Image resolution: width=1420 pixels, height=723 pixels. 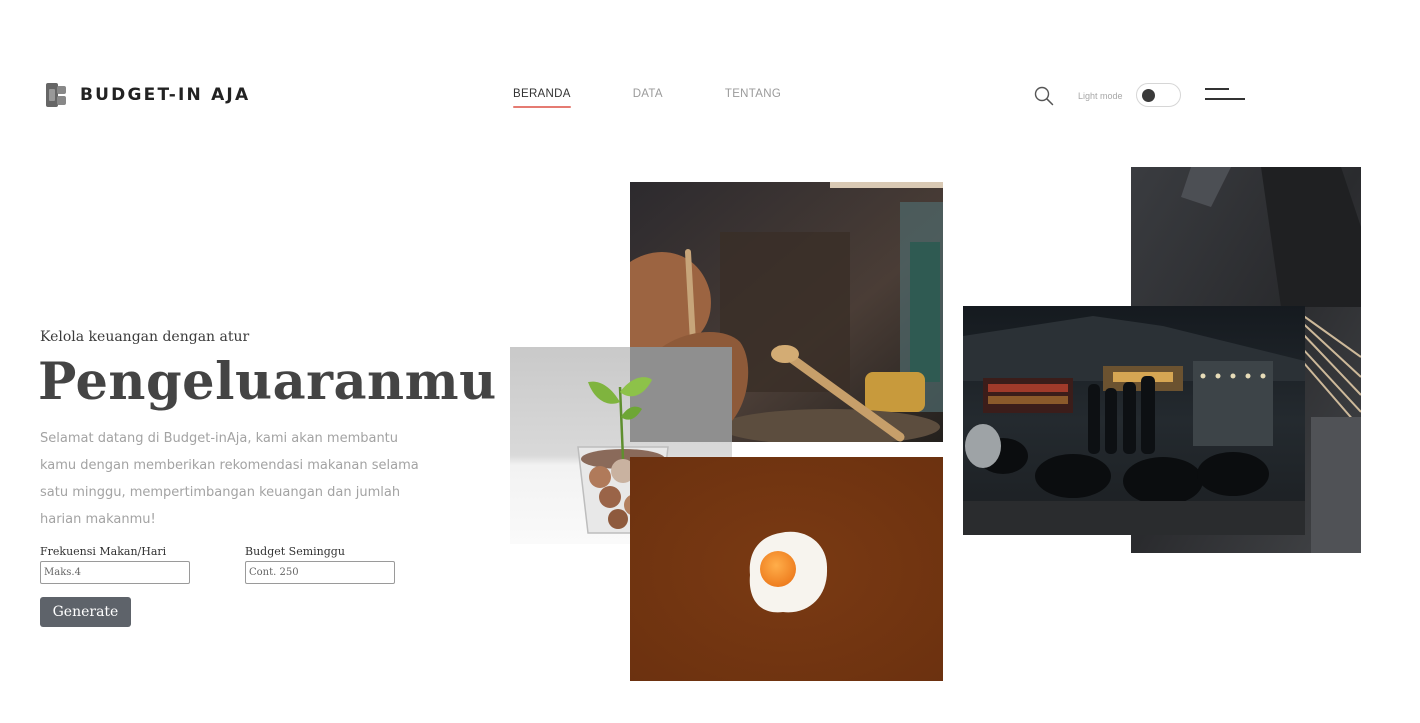 What do you see at coordinates (85, 612) in the screenshot?
I see `generate-button: Generate` at bounding box center [85, 612].